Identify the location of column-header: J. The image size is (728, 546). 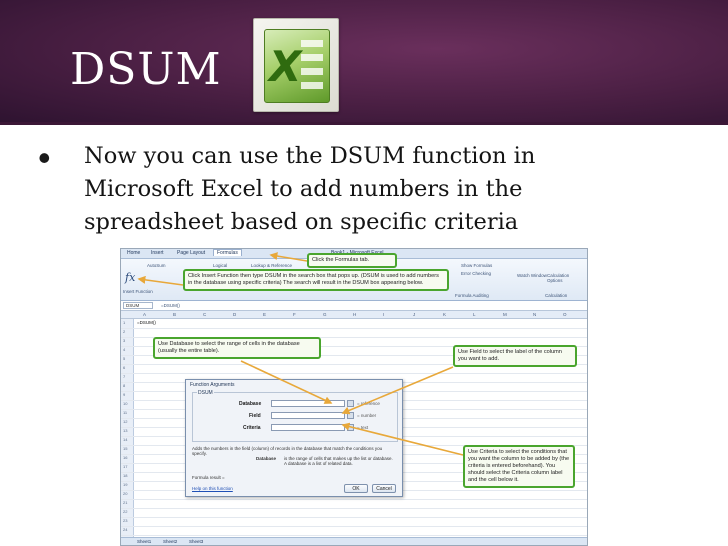
(414, 314).